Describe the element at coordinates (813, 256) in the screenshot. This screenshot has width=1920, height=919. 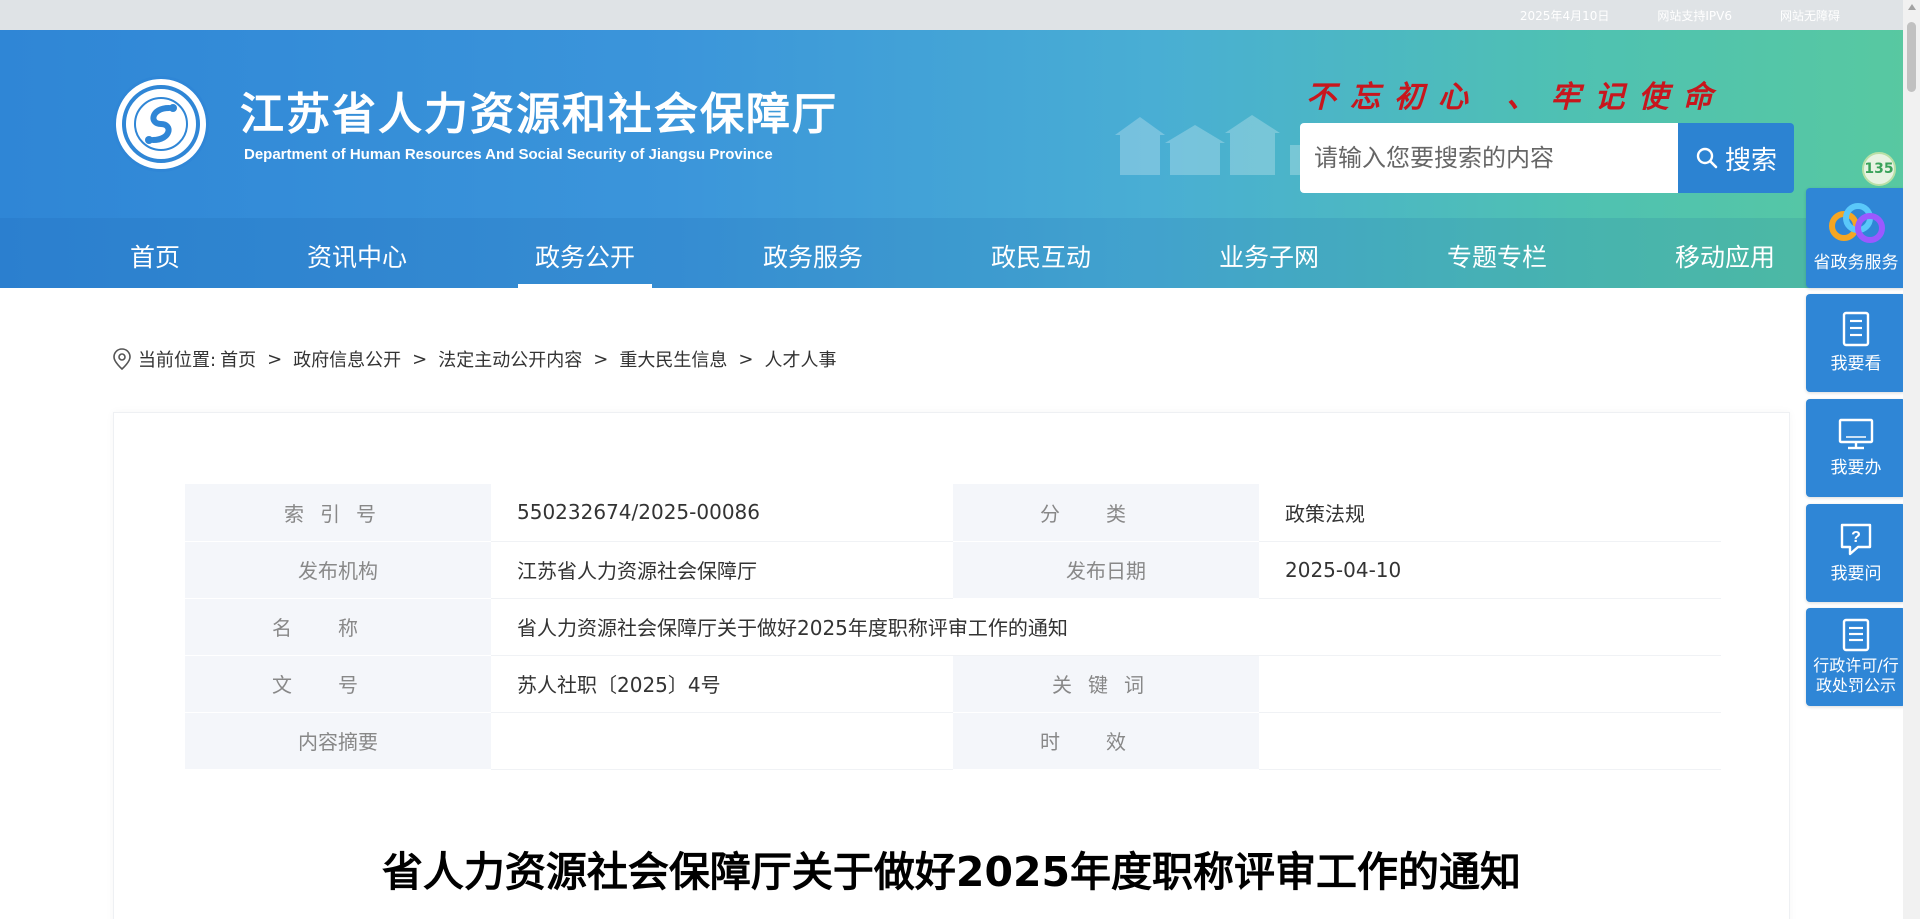
I see `nav-item-gov-services: 政务服务` at that location.